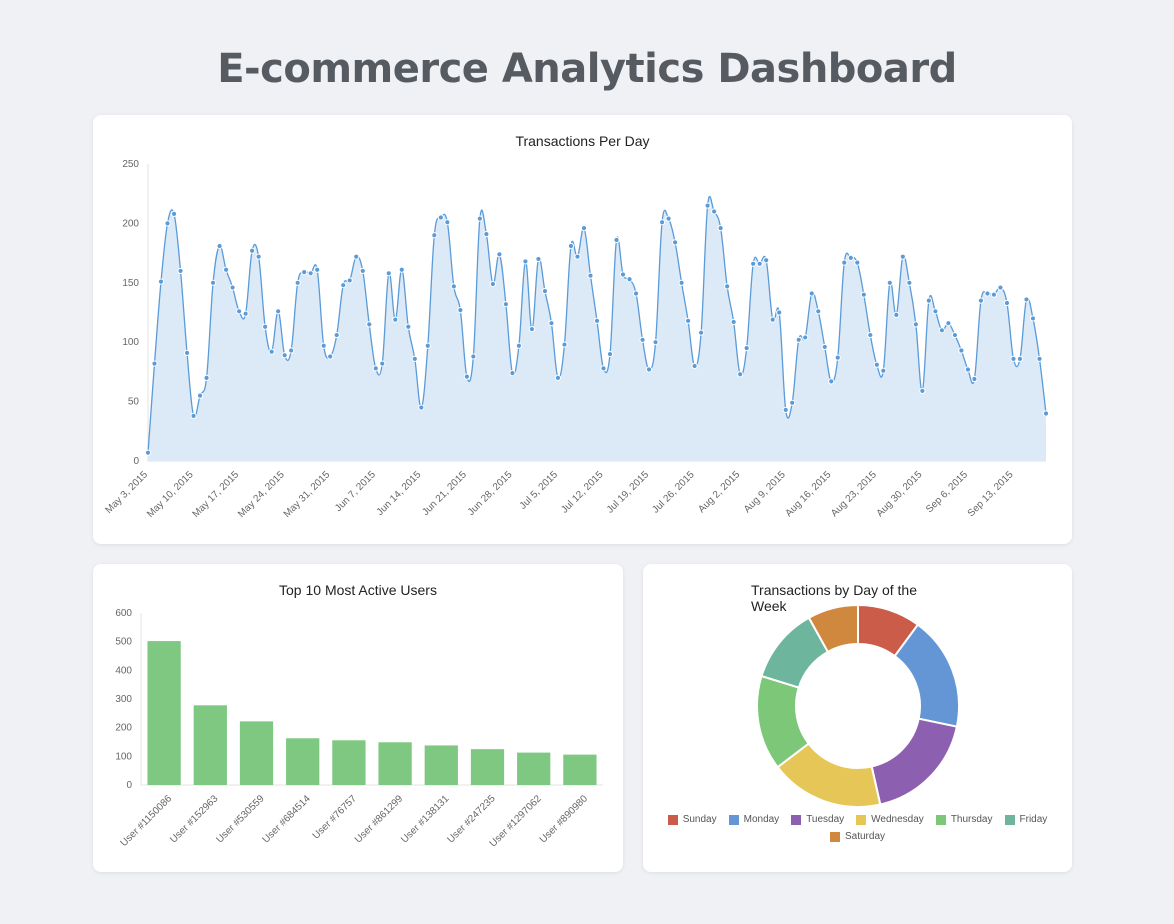 This screenshot has height=924, width=1174. I want to click on legend-item: Monday, so click(754, 819).